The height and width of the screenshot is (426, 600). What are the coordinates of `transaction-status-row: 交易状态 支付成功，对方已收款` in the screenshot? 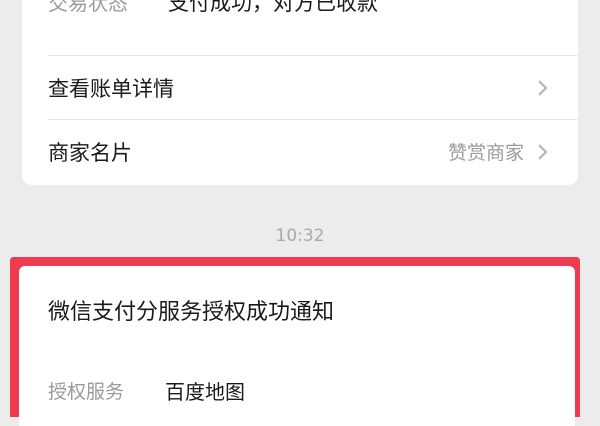 It's located at (300, 13).